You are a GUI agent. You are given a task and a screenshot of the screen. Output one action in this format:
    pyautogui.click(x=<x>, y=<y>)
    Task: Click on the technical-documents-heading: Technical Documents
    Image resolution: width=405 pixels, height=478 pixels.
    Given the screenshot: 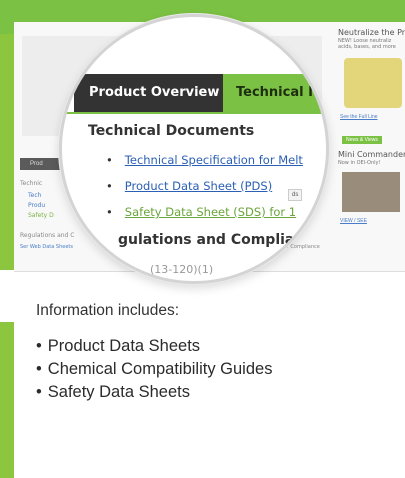 What is the action you would take?
    pyautogui.click(x=171, y=131)
    